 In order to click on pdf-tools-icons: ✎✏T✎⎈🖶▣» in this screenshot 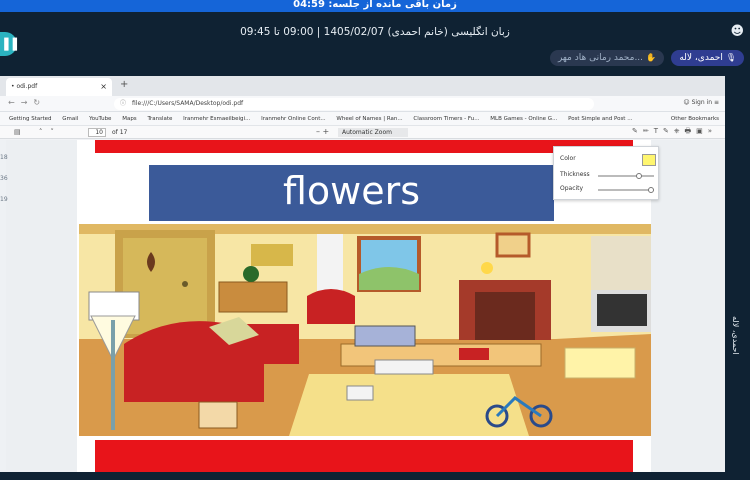, I will do `click(674, 132)`.